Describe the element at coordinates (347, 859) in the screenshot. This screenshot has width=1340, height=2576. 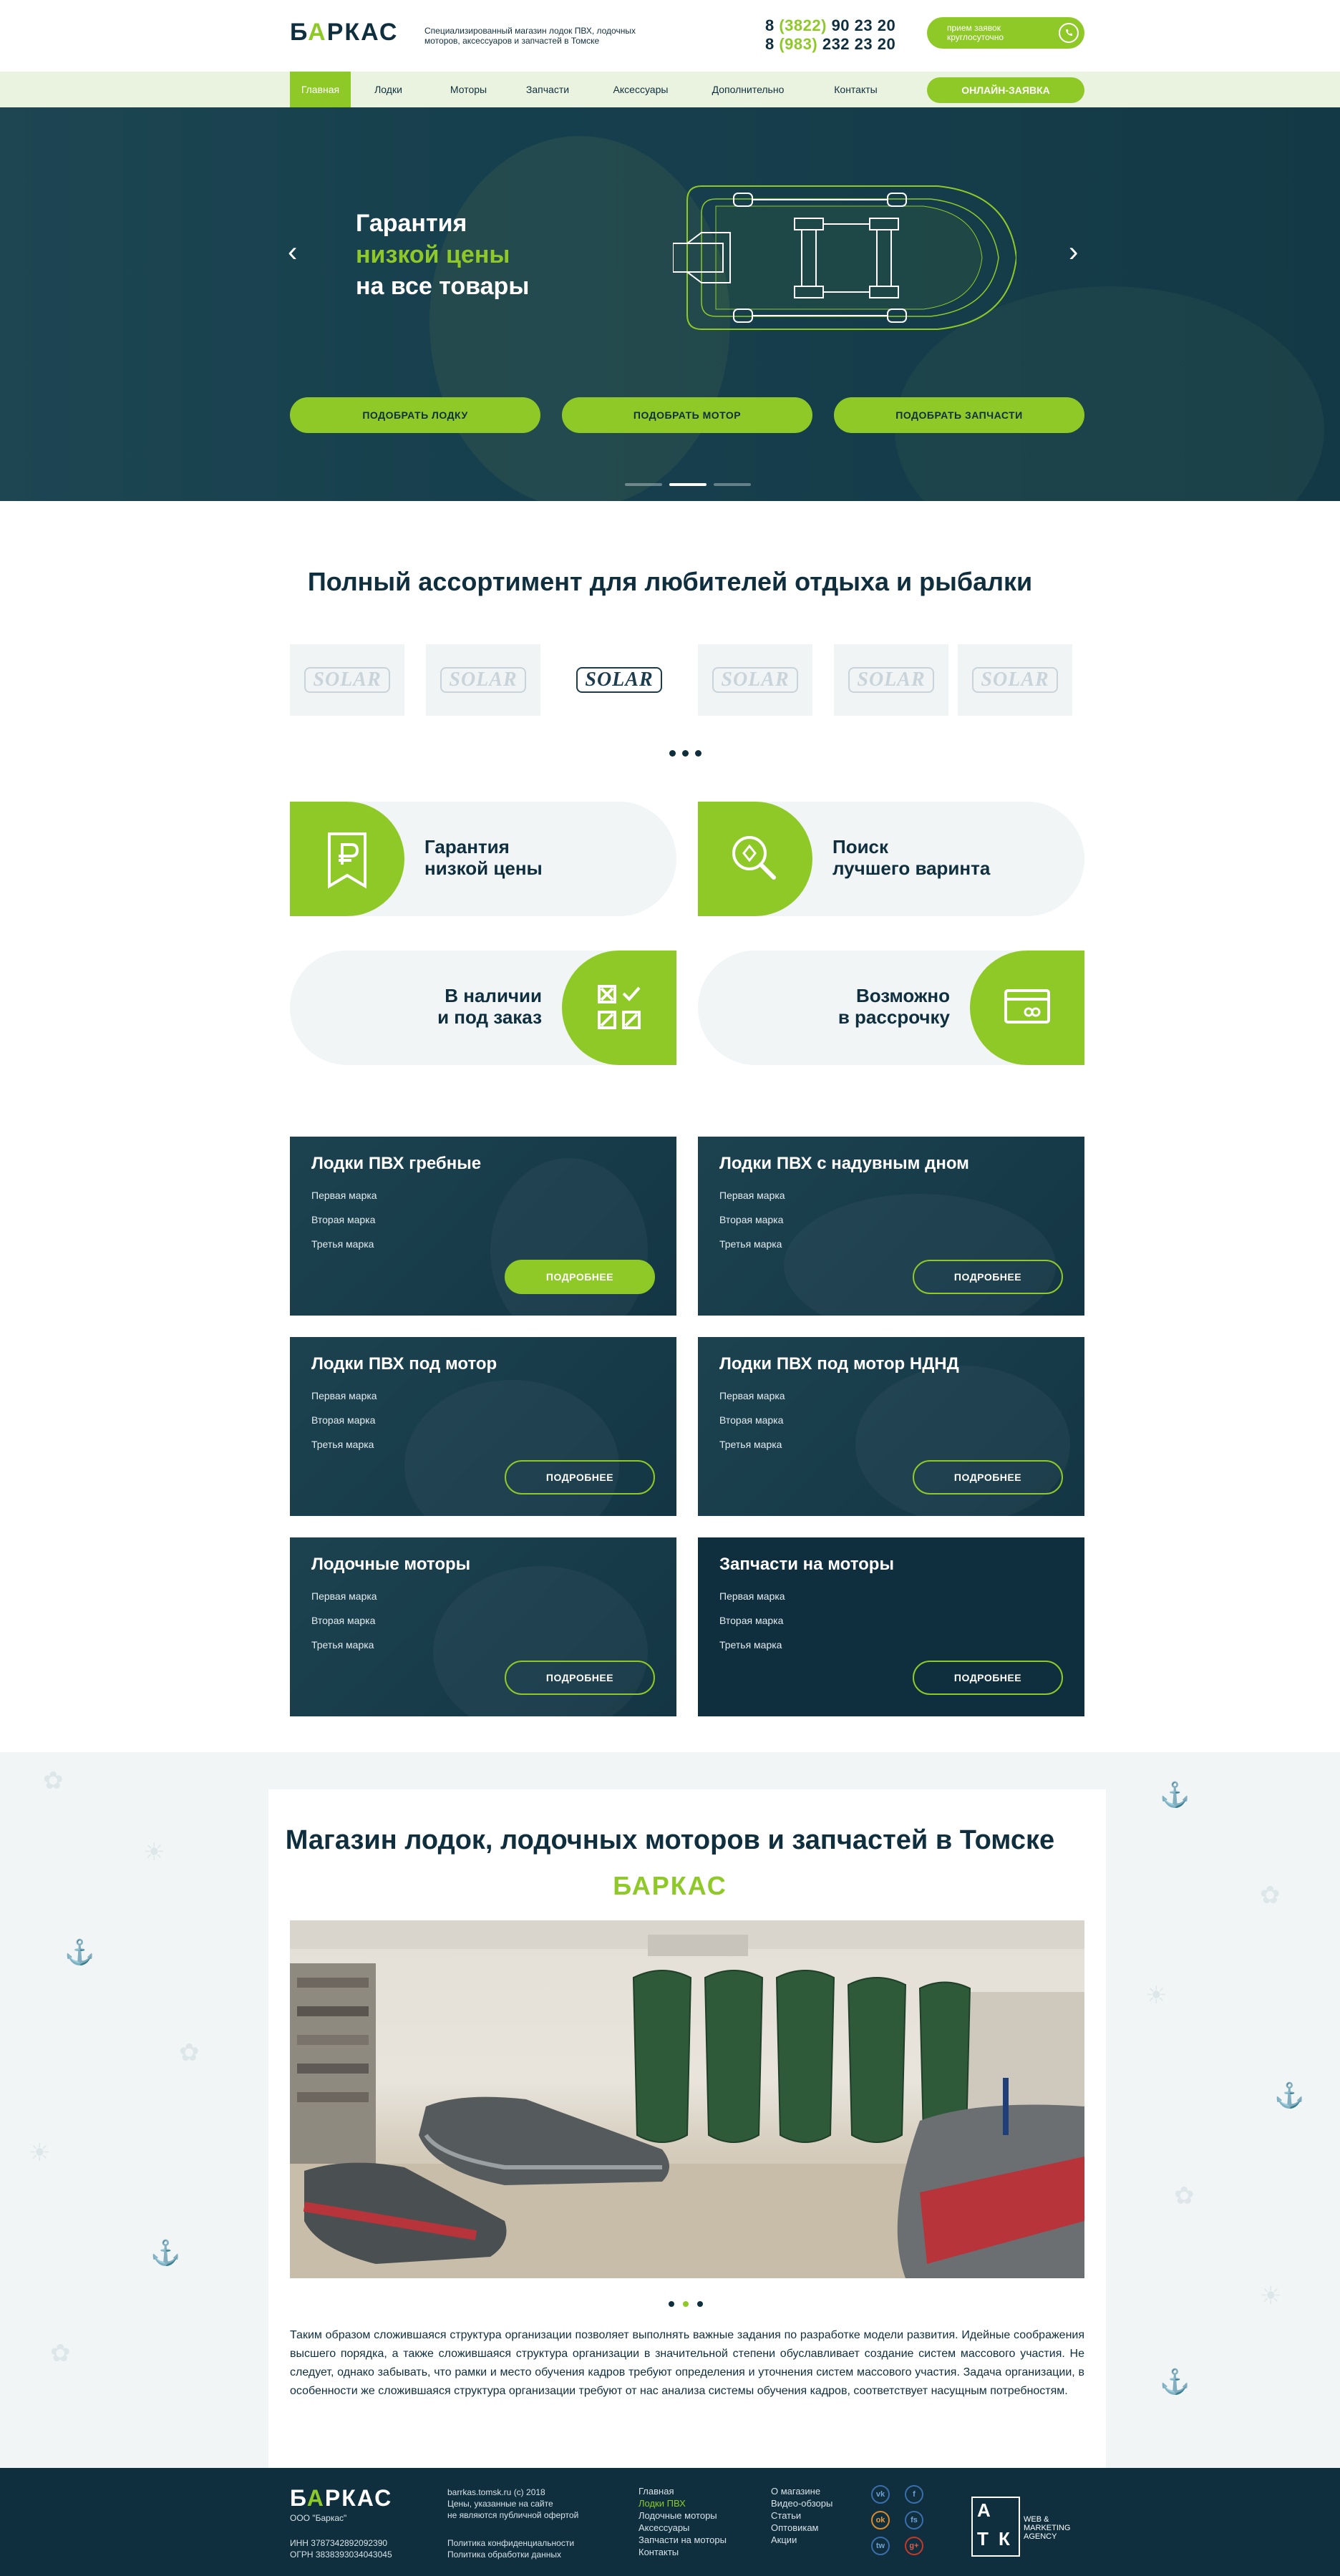
I see `ruble-tag-icon` at that location.